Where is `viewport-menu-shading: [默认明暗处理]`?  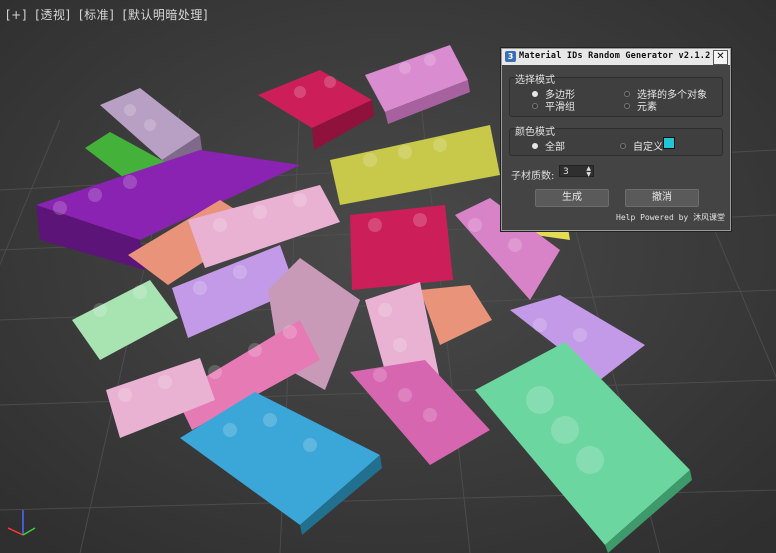 viewport-menu-shading: [默认明暗处理] is located at coordinates (165, 15).